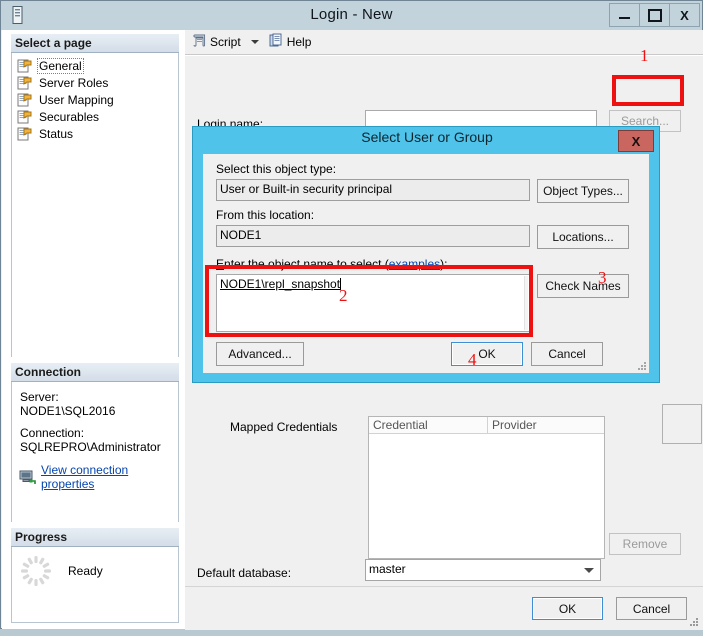 This screenshot has height=636, width=703. I want to click on connection-label: Connection:, so click(52, 433).